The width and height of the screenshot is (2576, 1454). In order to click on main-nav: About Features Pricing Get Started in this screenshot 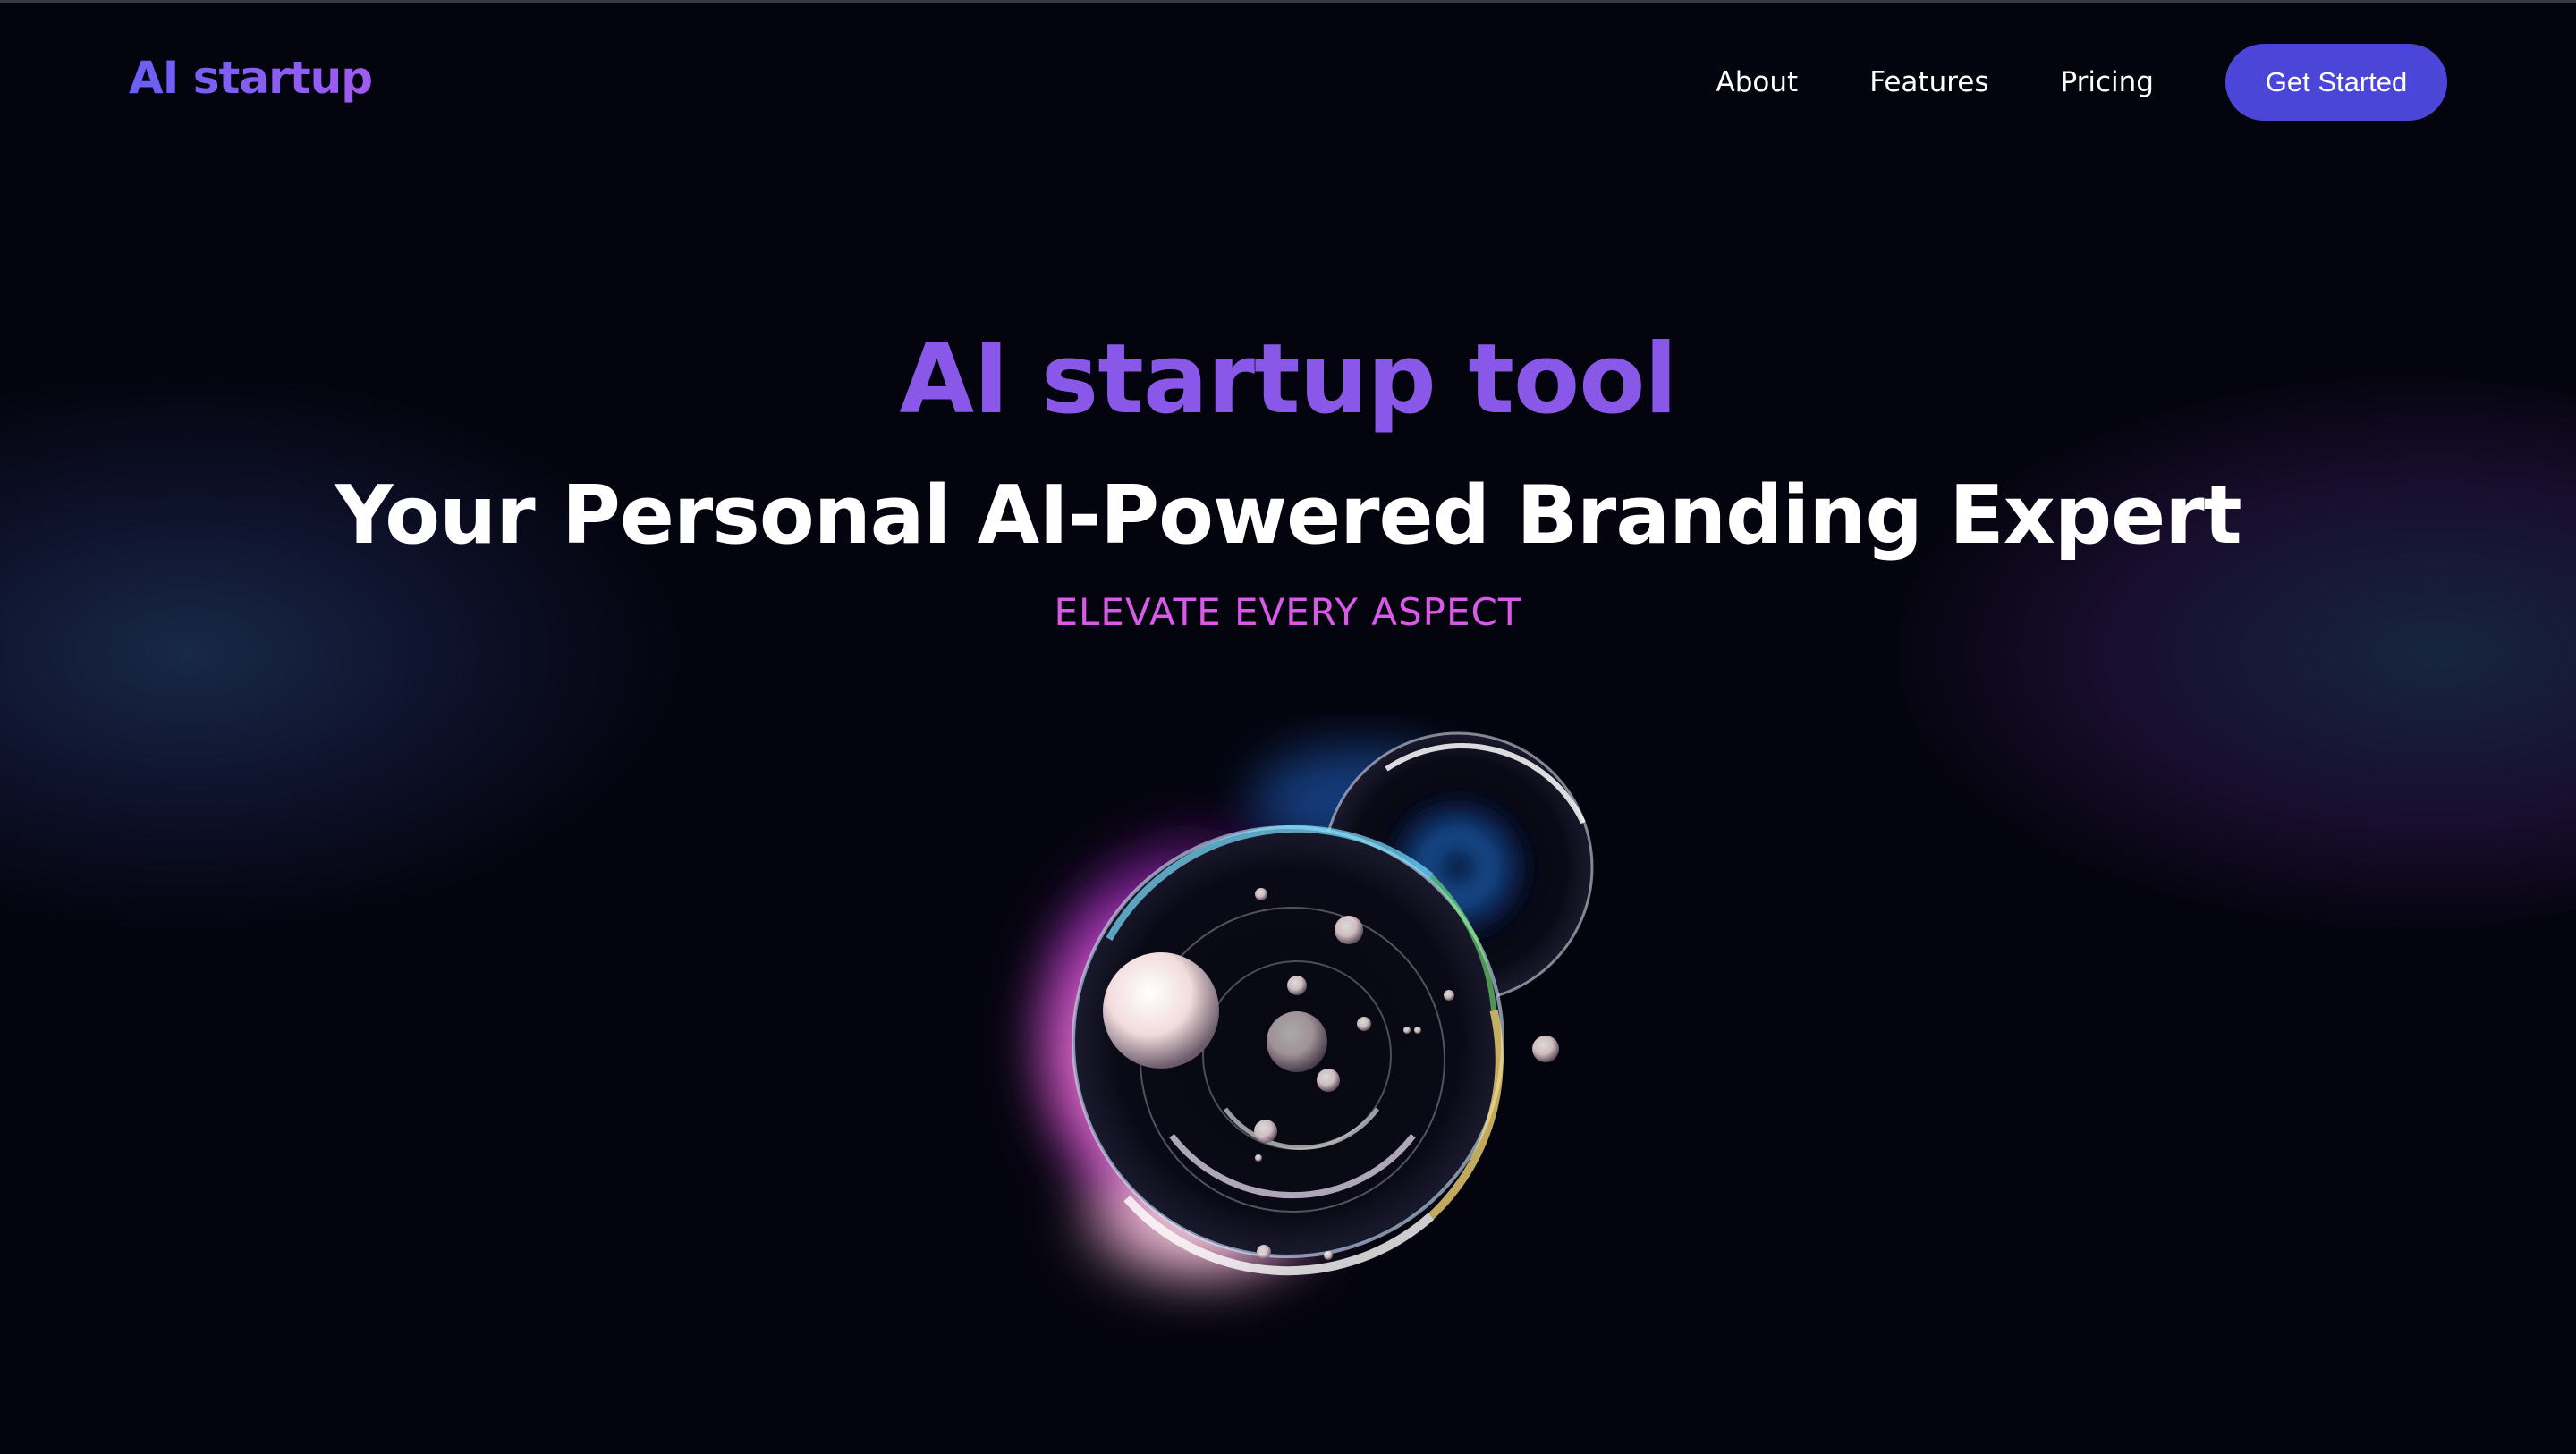, I will do `click(2081, 83)`.